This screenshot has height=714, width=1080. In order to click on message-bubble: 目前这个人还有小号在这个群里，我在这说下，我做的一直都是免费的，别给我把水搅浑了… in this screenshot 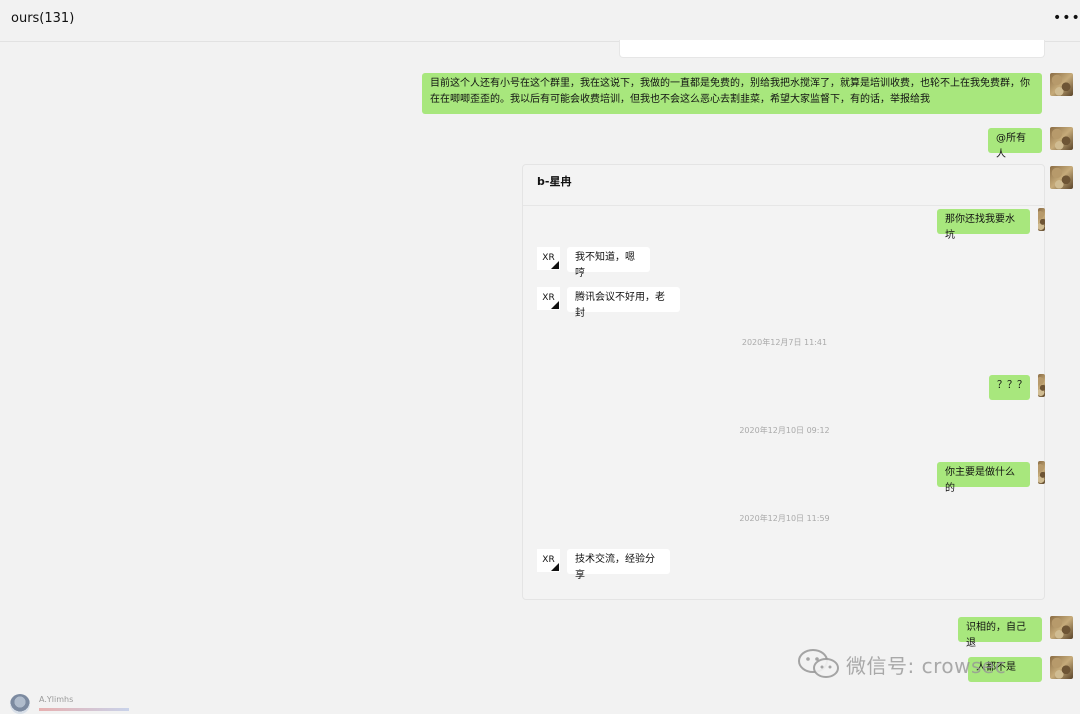, I will do `click(732, 93)`.